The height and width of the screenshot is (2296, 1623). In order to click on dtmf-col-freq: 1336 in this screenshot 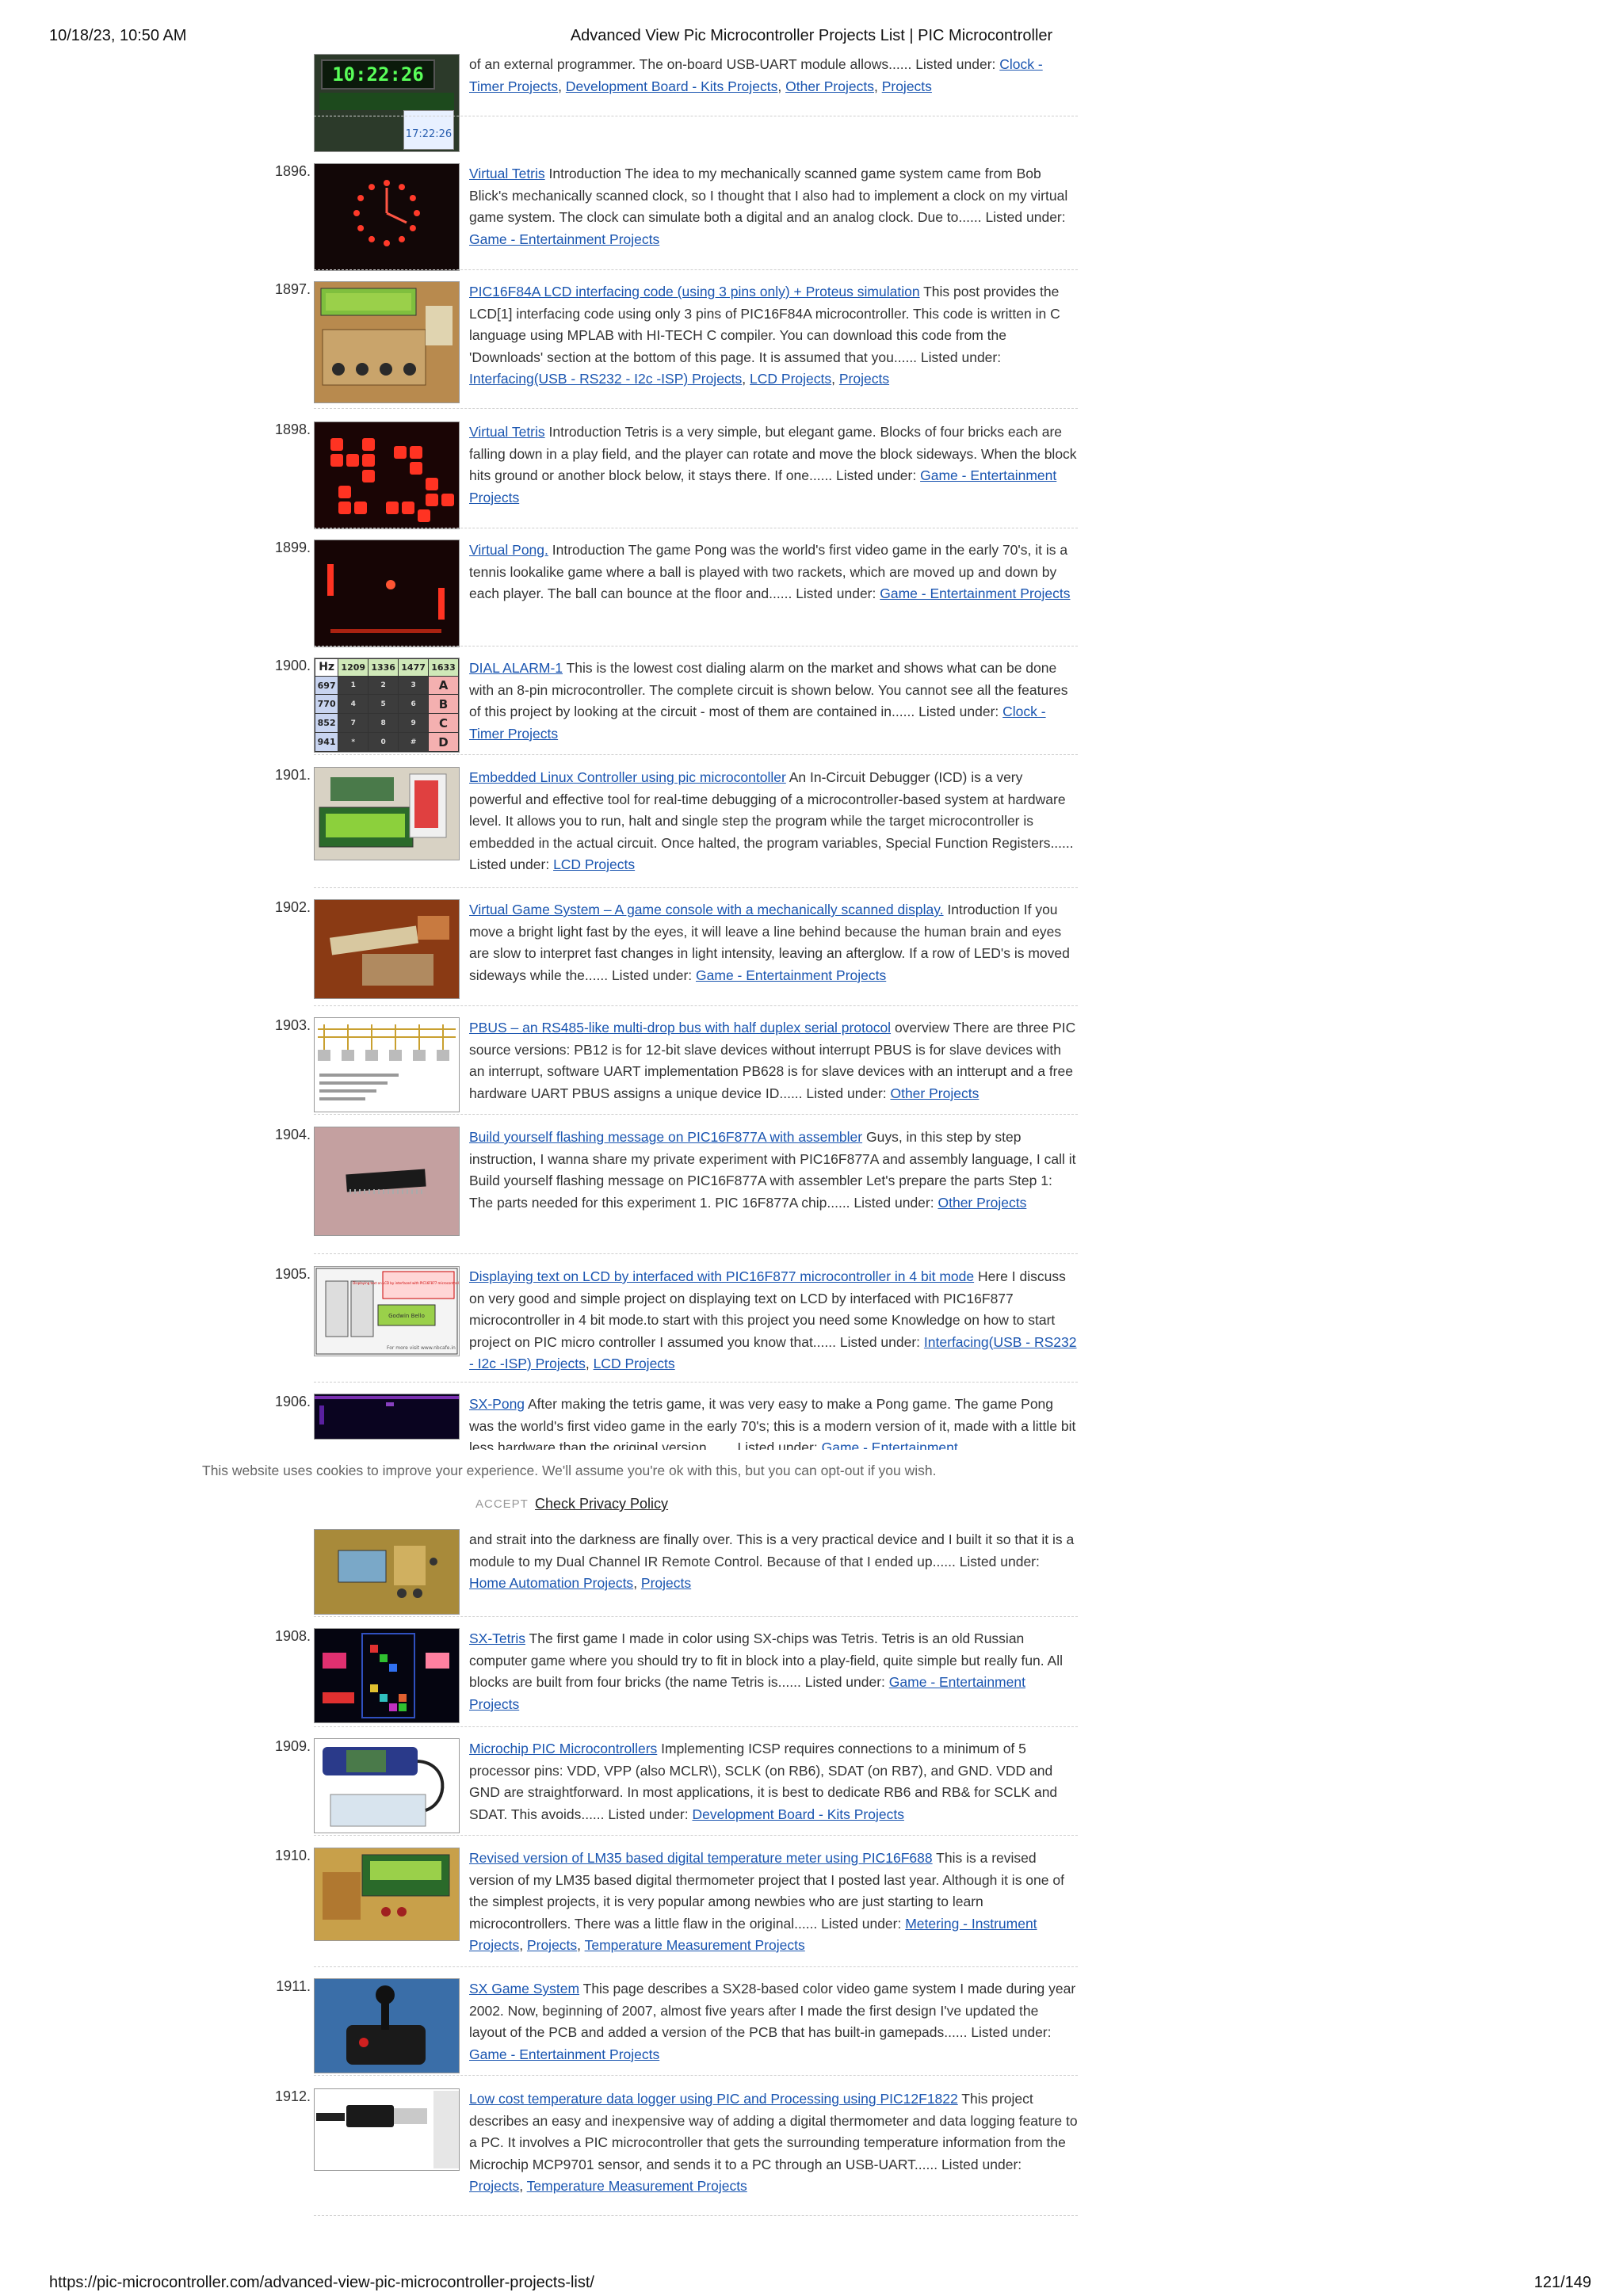, I will do `click(383, 667)`.